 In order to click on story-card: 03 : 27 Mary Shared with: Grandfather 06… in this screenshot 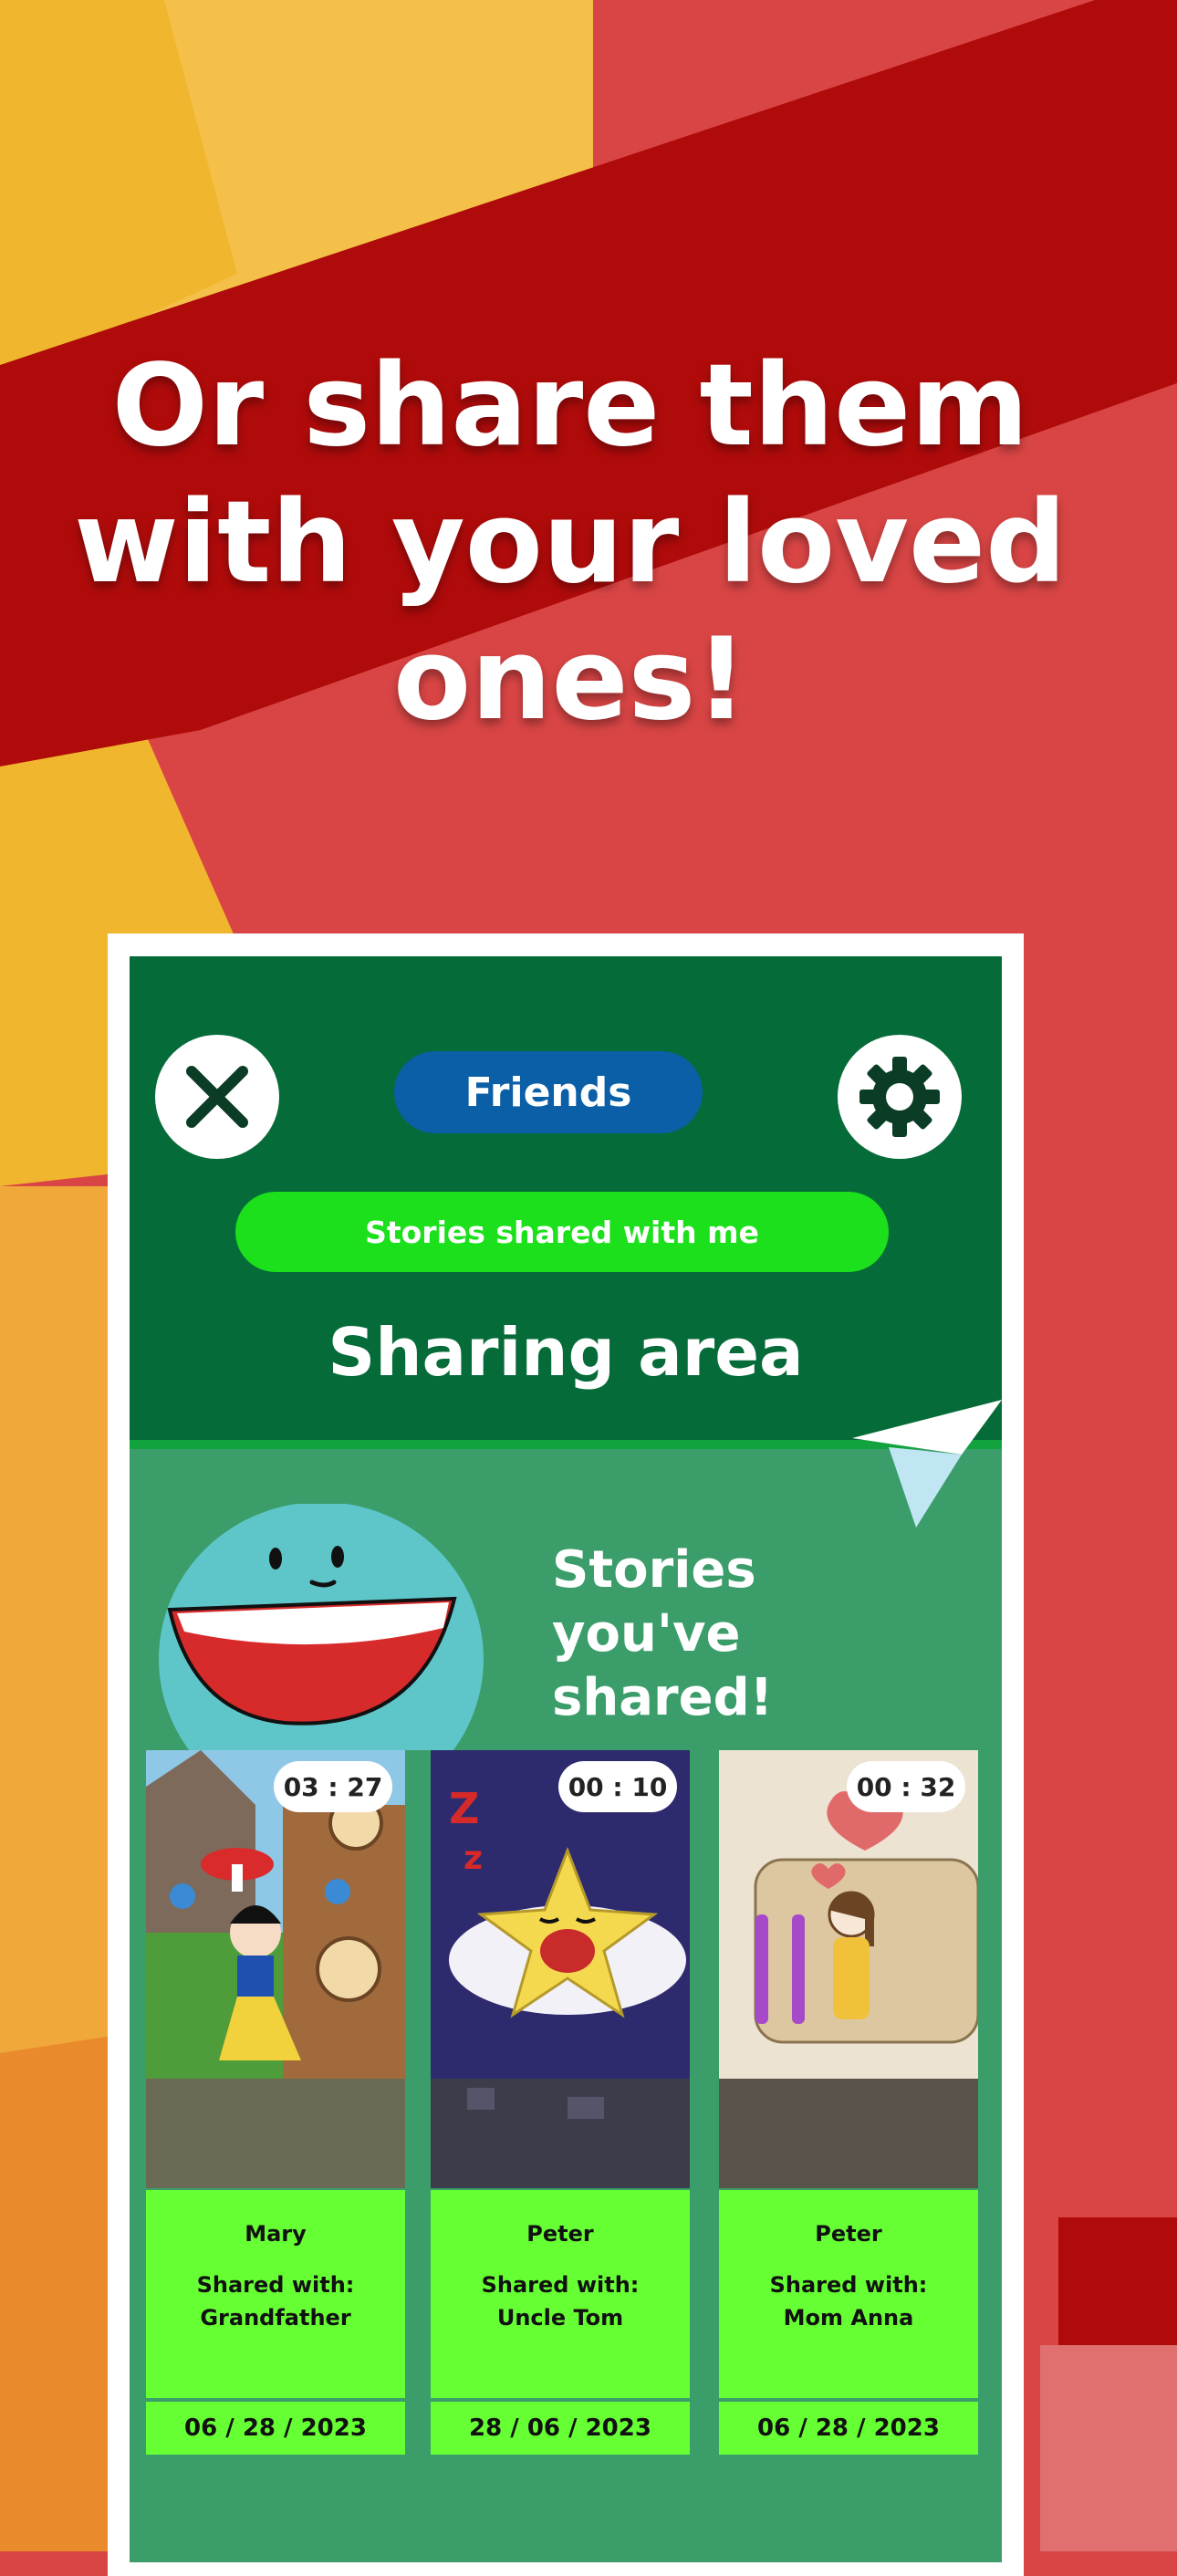, I will do `click(276, 2102)`.